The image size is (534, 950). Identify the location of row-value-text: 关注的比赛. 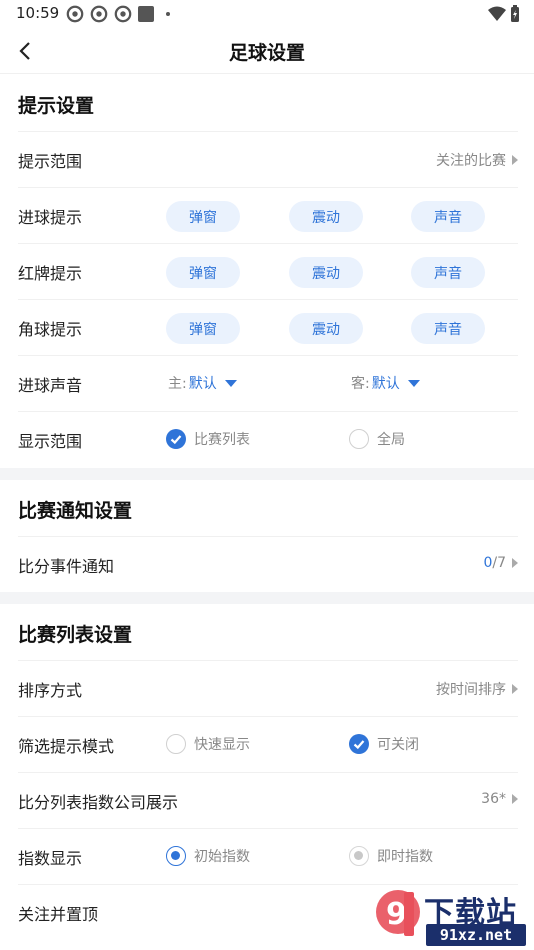
(471, 161).